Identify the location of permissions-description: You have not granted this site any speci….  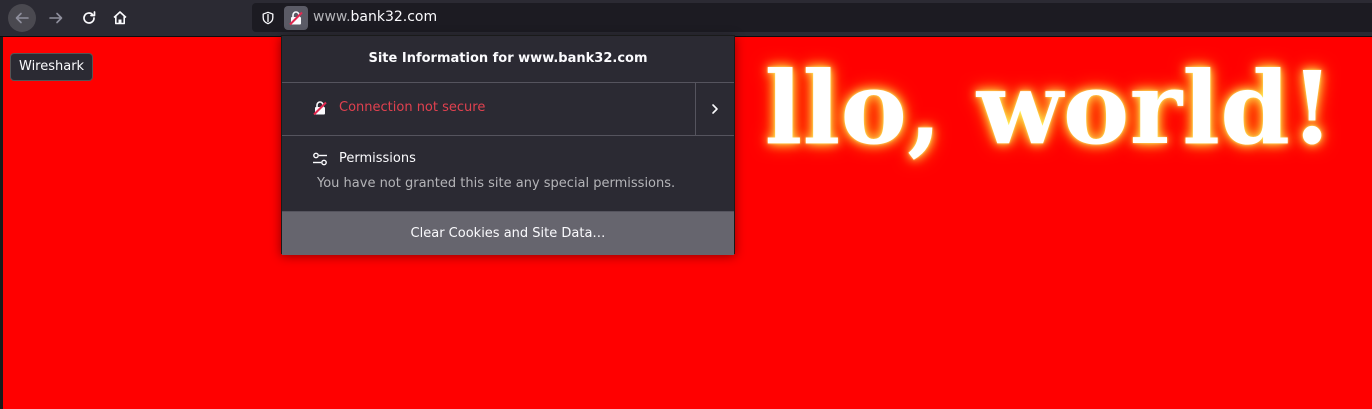
(496, 183).